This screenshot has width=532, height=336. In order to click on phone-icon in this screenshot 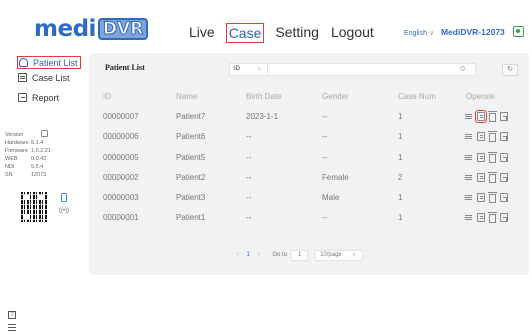, I will do `click(64, 197)`.